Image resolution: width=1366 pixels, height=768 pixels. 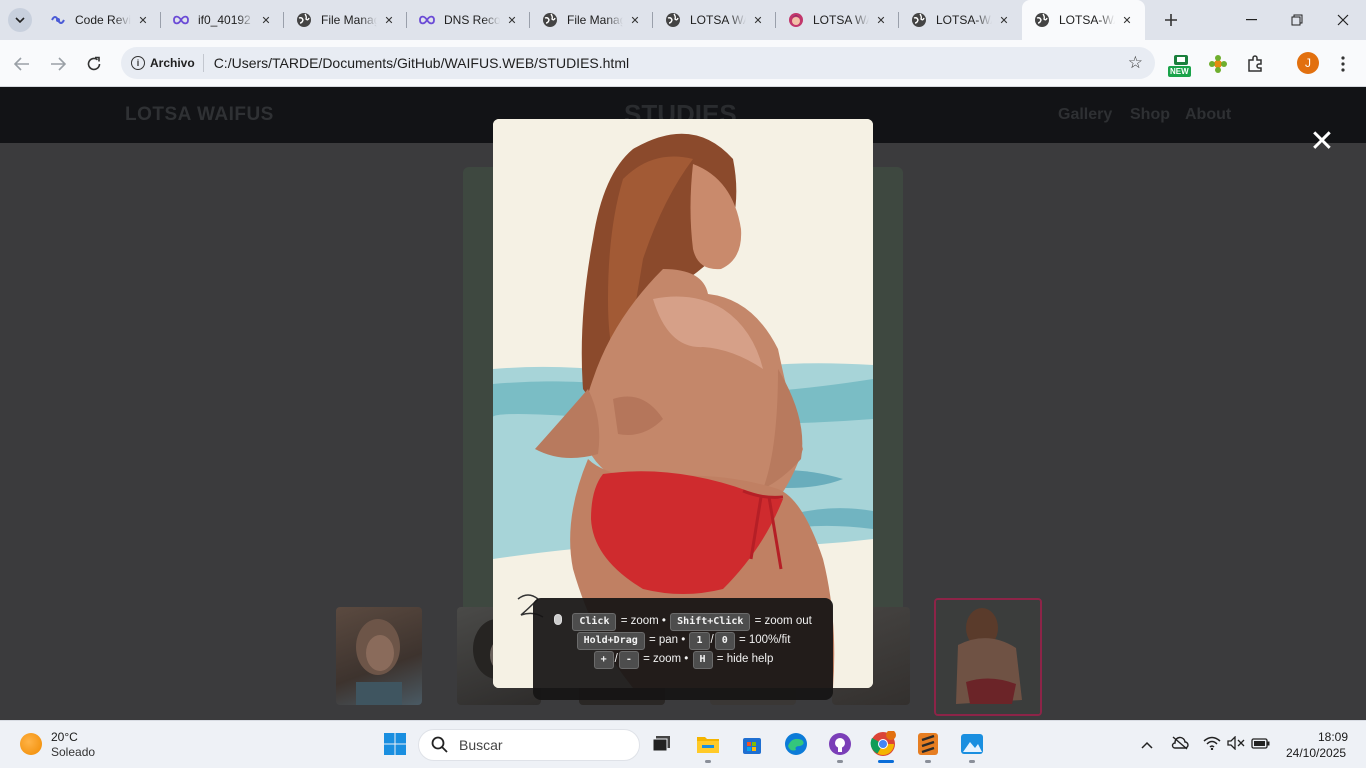 I want to click on photos-button, so click(x=972, y=744).